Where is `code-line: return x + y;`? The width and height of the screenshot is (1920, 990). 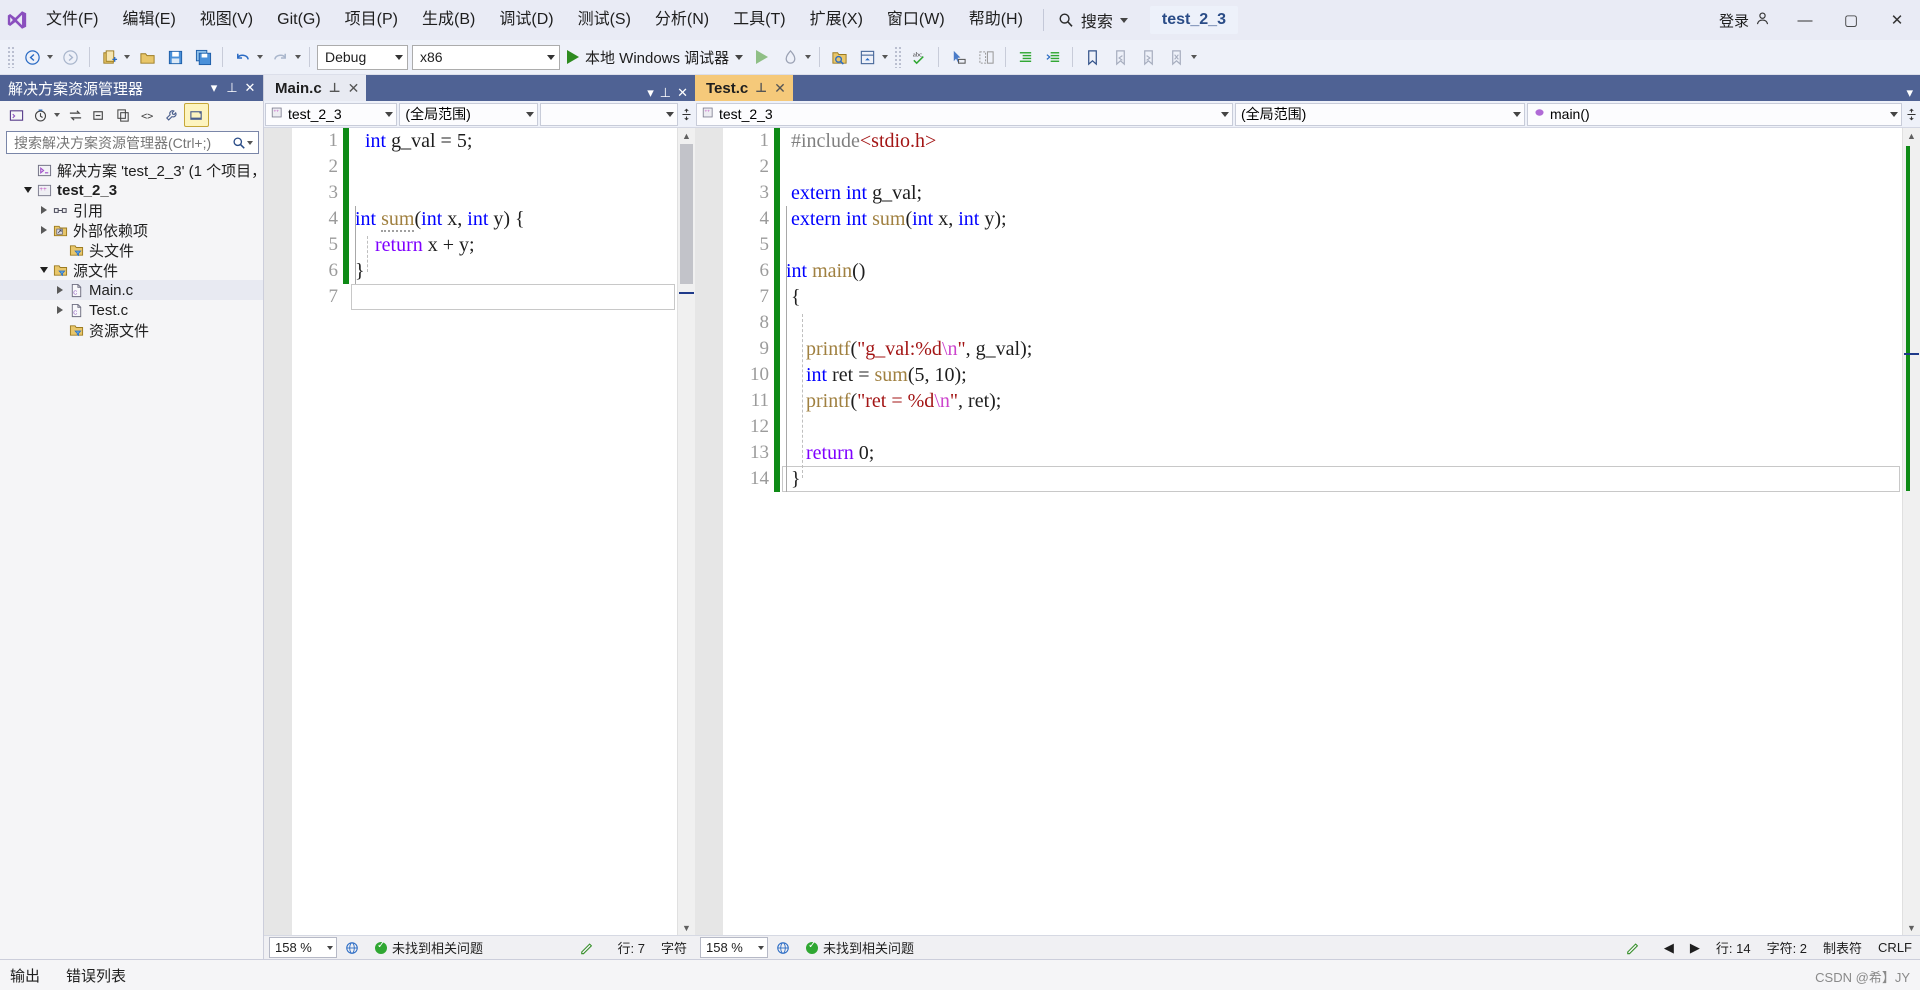
code-line: return x + y; is located at coordinates (513, 245).